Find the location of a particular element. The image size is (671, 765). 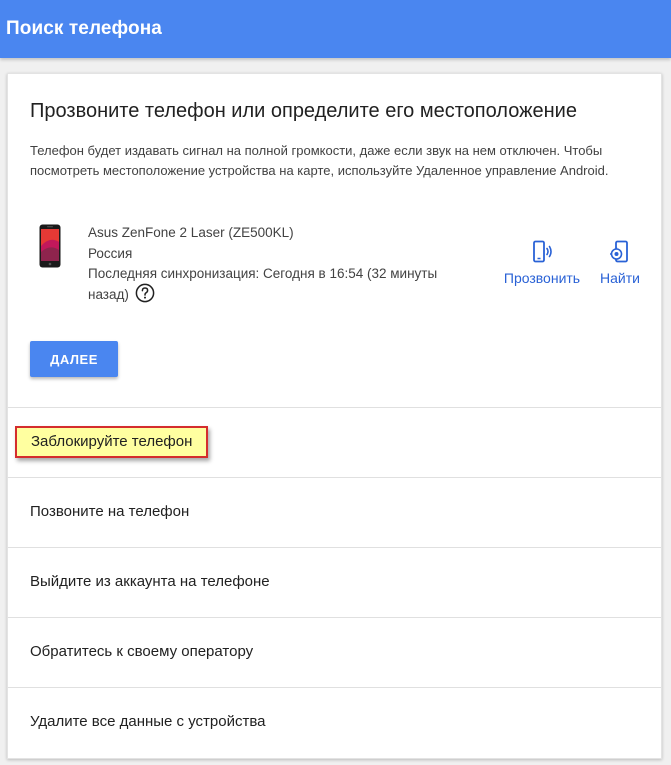

option-label: Обратитесь к своему оператору is located at coordinates (142, 651).